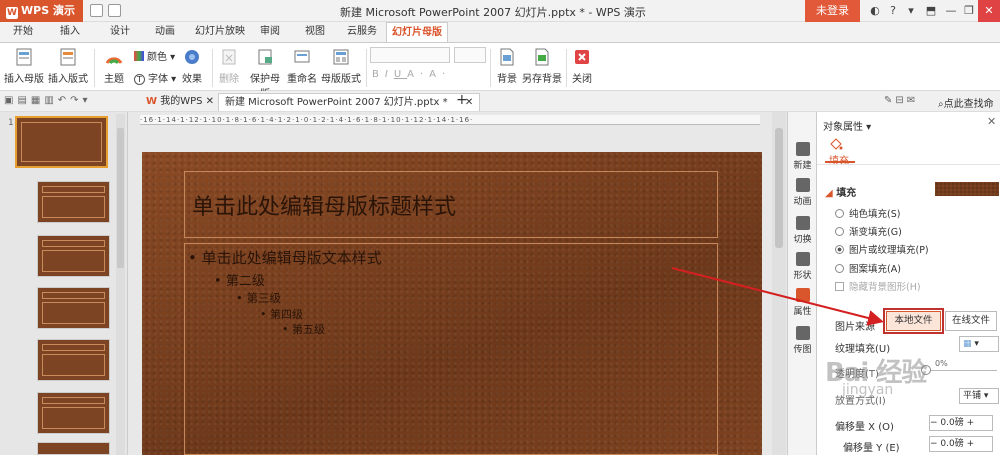  Describe the element at coordinates (840, 191) in the screenshot. I see `fill-section-header: ◢ 填充` at that location.